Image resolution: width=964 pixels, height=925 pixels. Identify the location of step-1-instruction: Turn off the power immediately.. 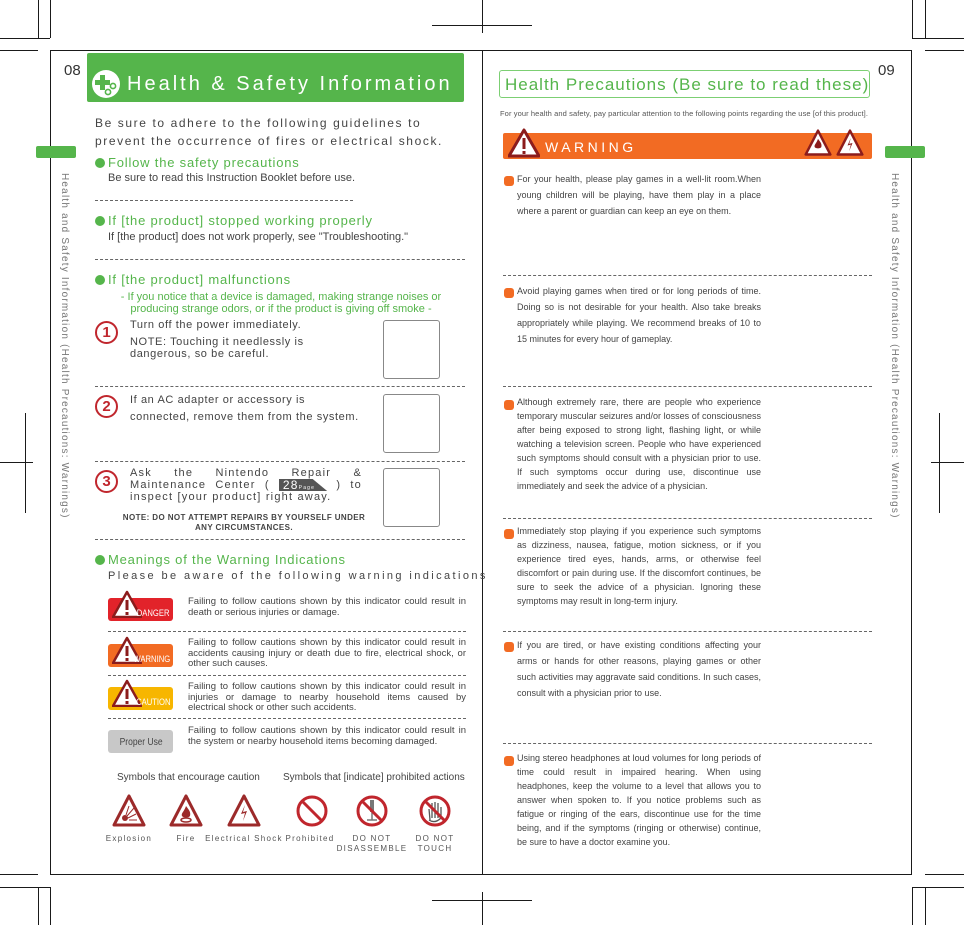
(216, 325).